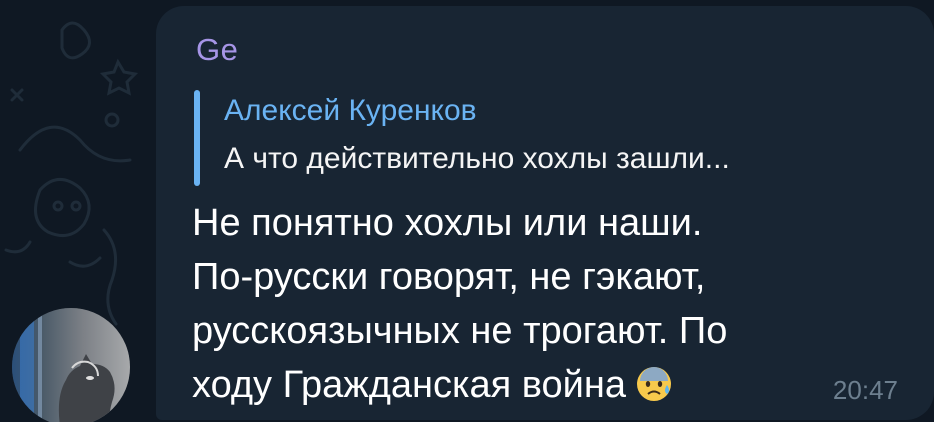  I want to click on message-line-last: ходу Гражданская война, so click(552, 385).